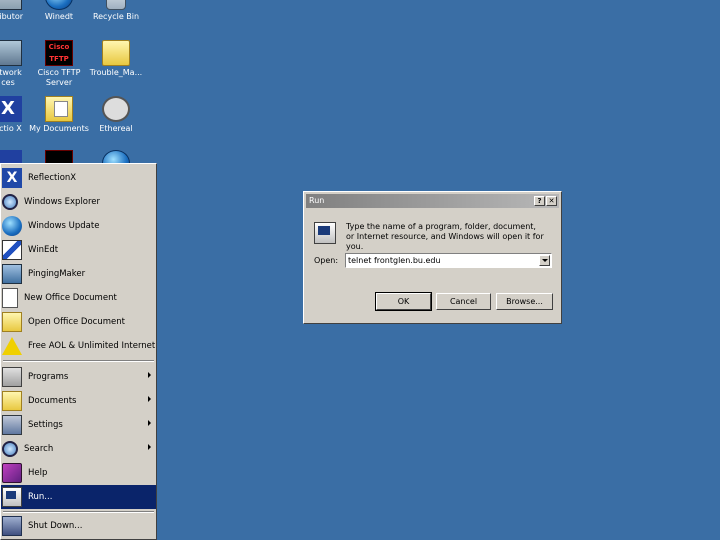  What do you see at coordinates (12, 473) in the screenshot?
I see `help-icon` at bounding box center [12, 473].